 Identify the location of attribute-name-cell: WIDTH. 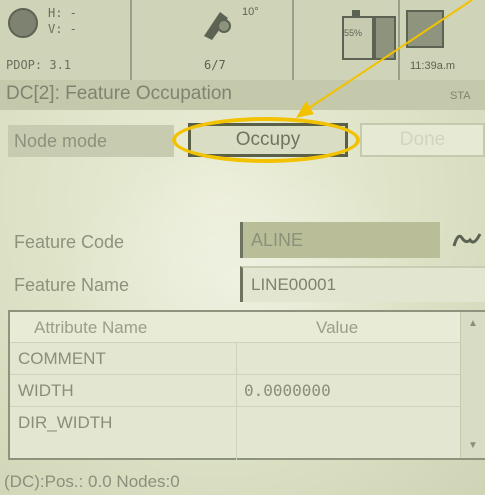
(46, 390).